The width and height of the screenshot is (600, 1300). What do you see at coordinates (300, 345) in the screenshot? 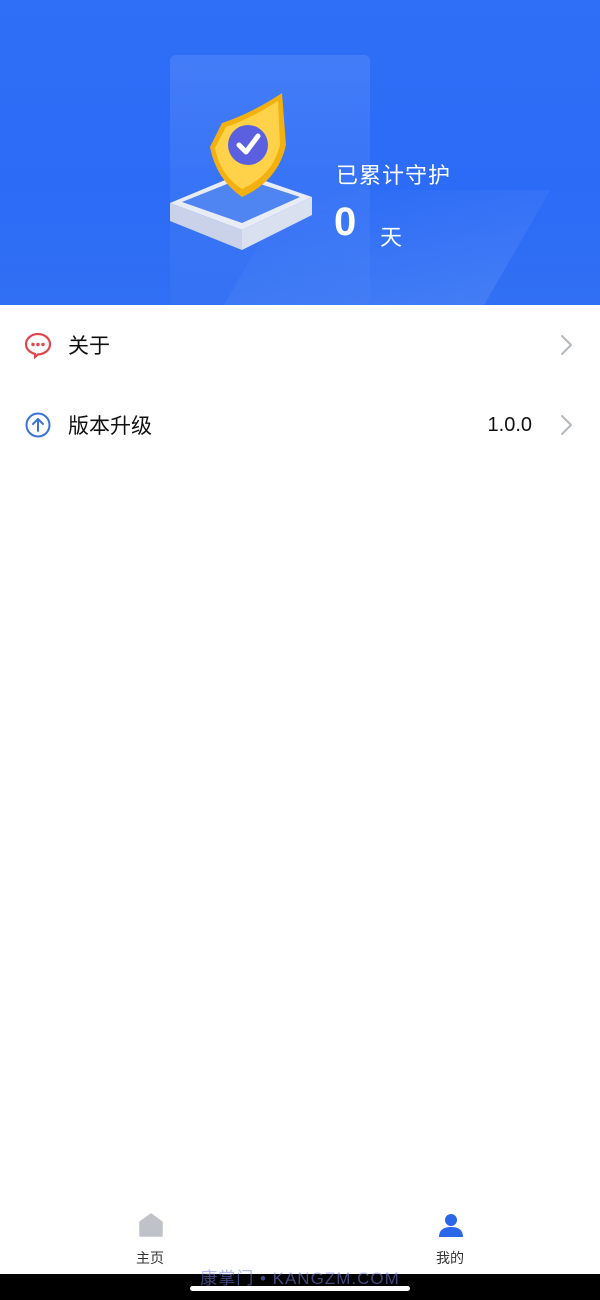
I see `menu-item-about: 关于` at bounding box center [300, 345].